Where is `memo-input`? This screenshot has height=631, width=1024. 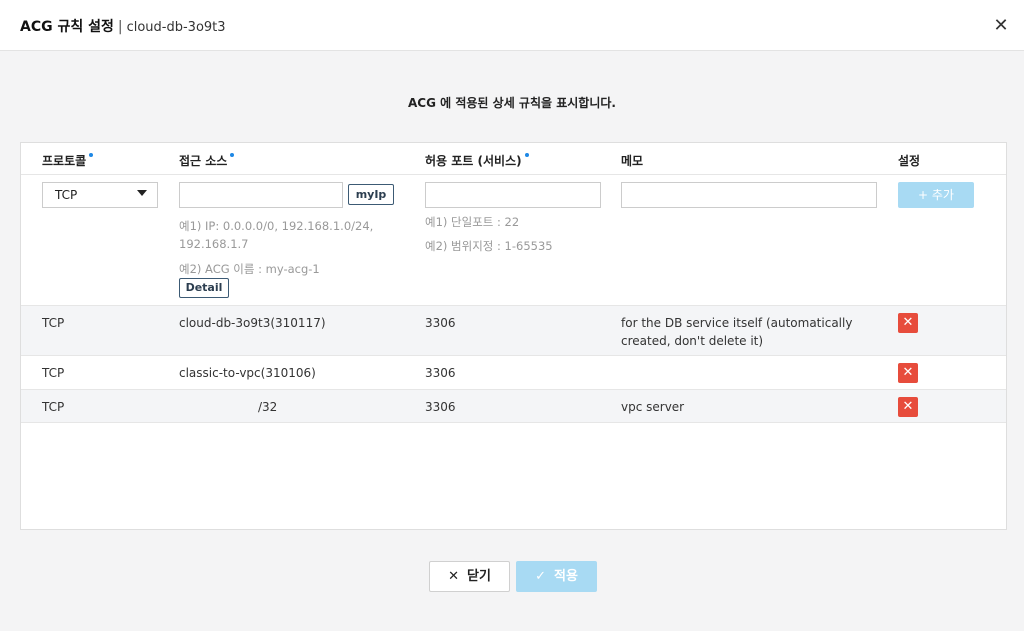 memo-input is located at coordinates (749, 195).